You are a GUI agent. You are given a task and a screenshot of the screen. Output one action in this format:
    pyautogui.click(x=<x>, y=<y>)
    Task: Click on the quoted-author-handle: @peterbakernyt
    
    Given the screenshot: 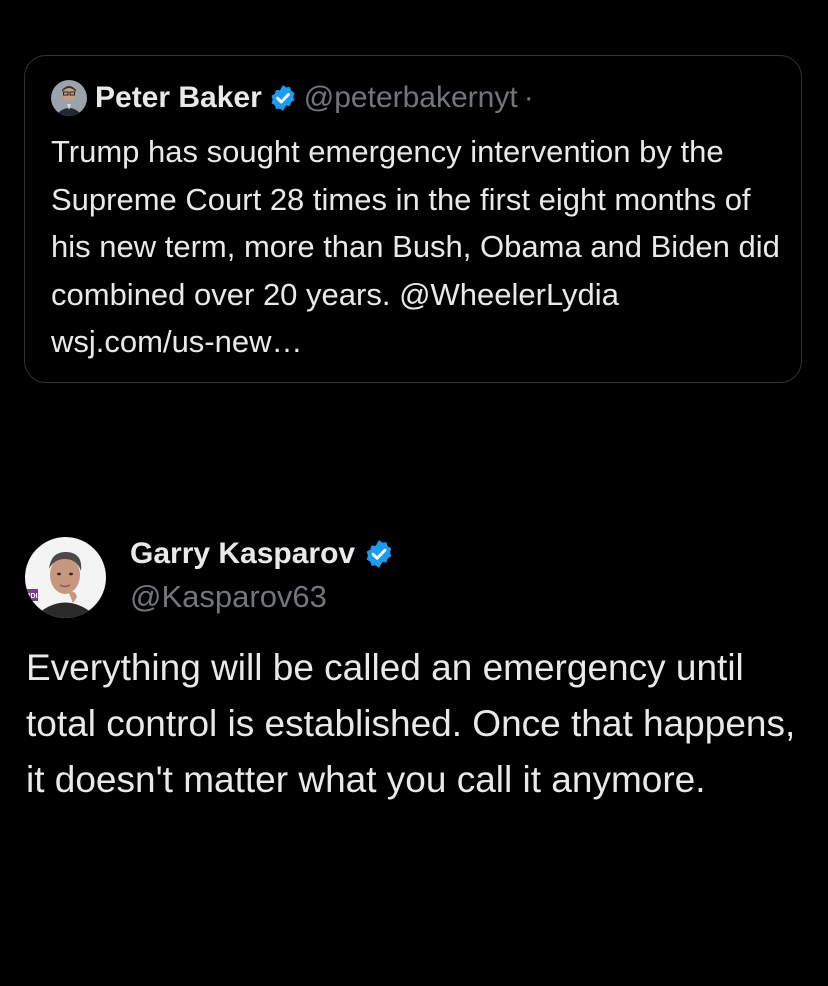 What is the action you would take?
    pyautogui.click(x=411, y=98)
    